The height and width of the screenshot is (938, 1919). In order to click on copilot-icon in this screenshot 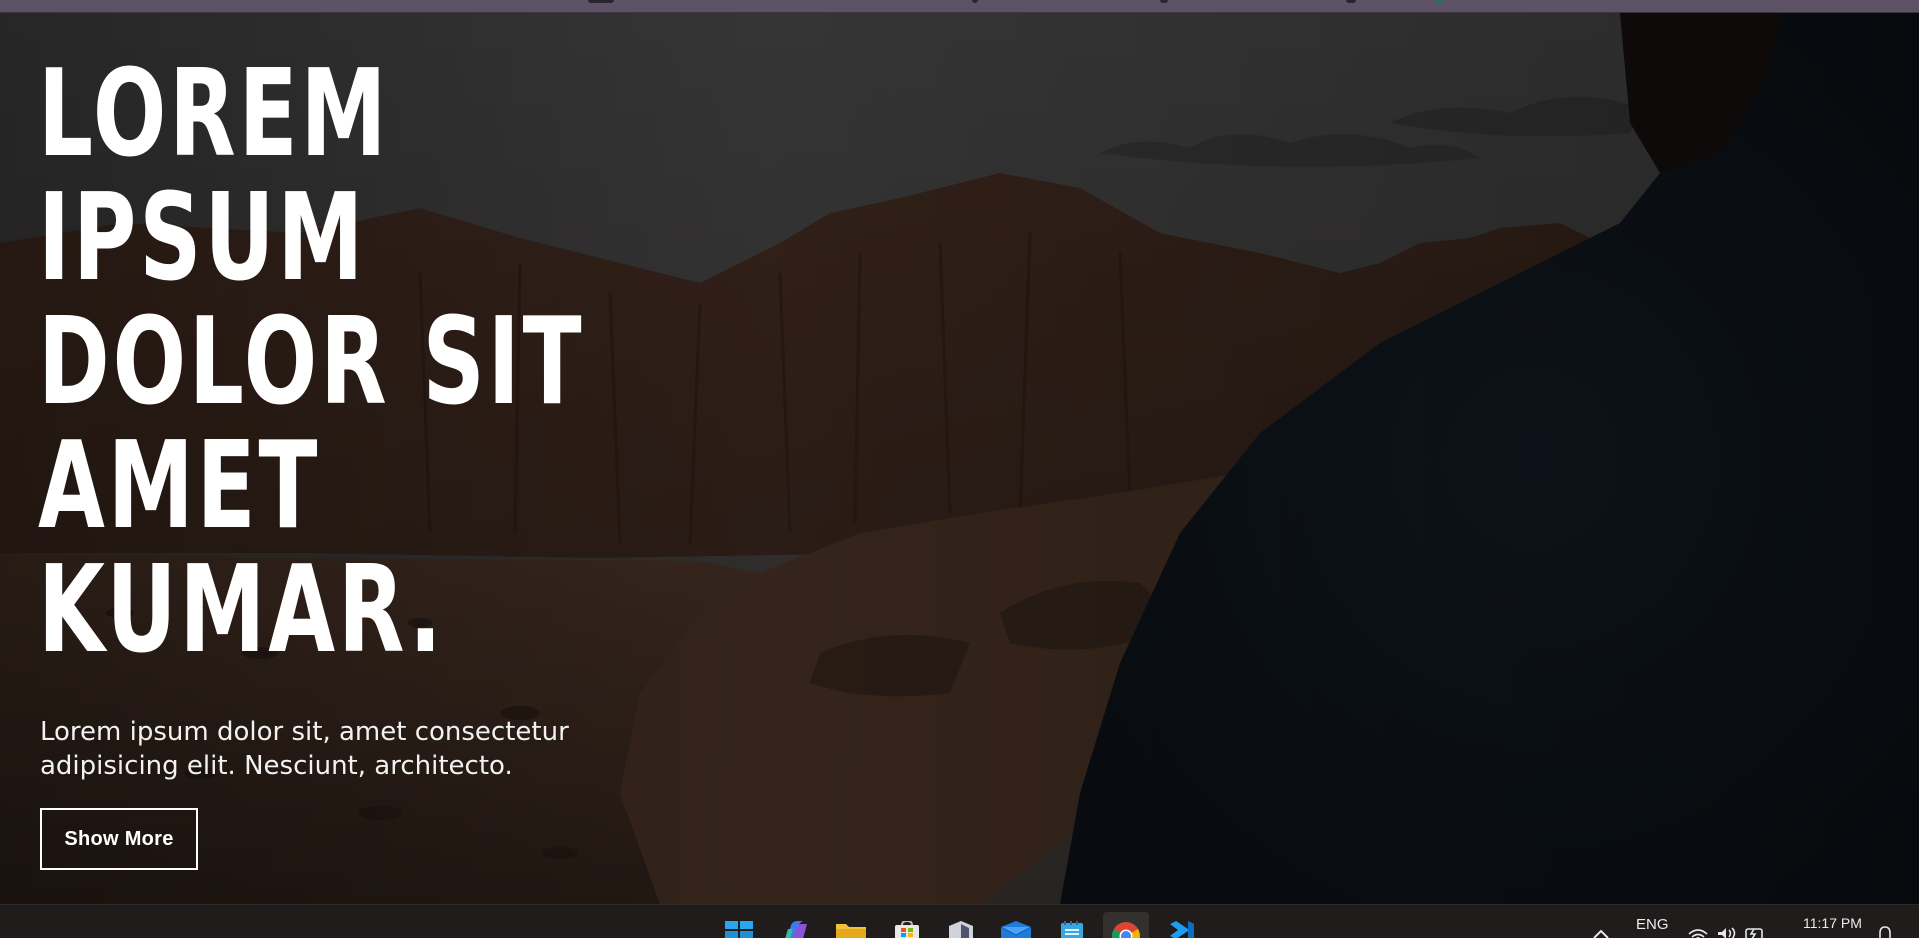, I will do `click(795, 929)`.